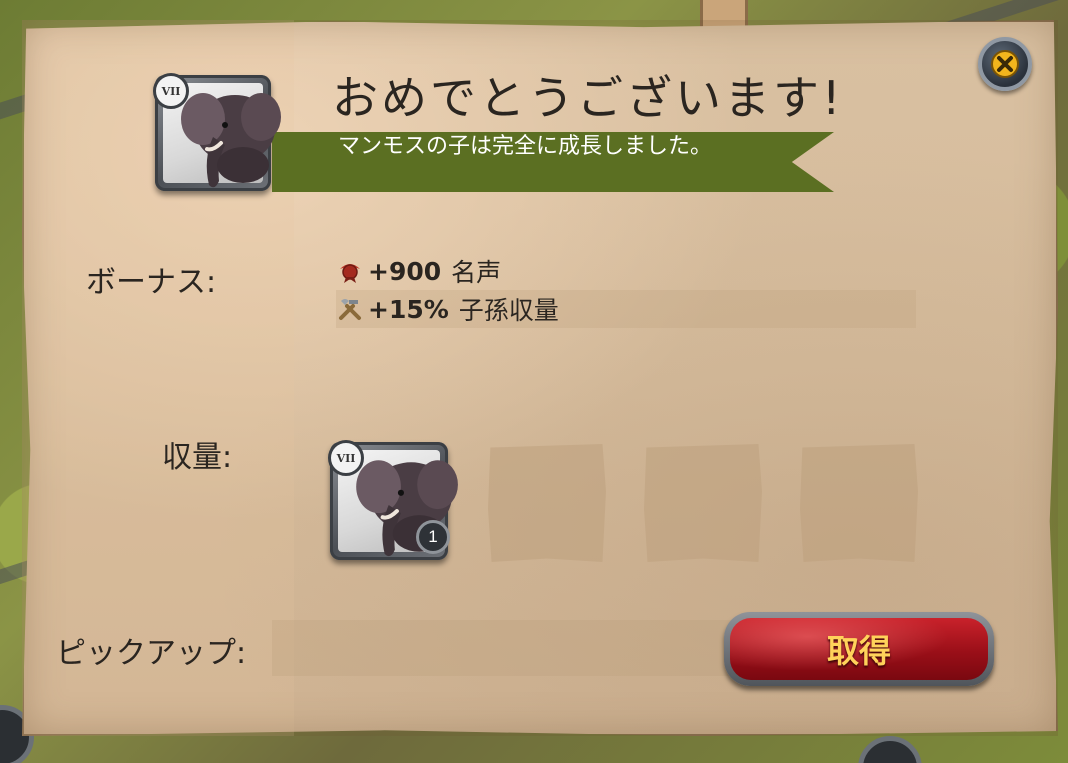  Describe the element at coordinates (588, 98) in the screenshot. I see `dialog-title: おめでとうございます!` at that location.